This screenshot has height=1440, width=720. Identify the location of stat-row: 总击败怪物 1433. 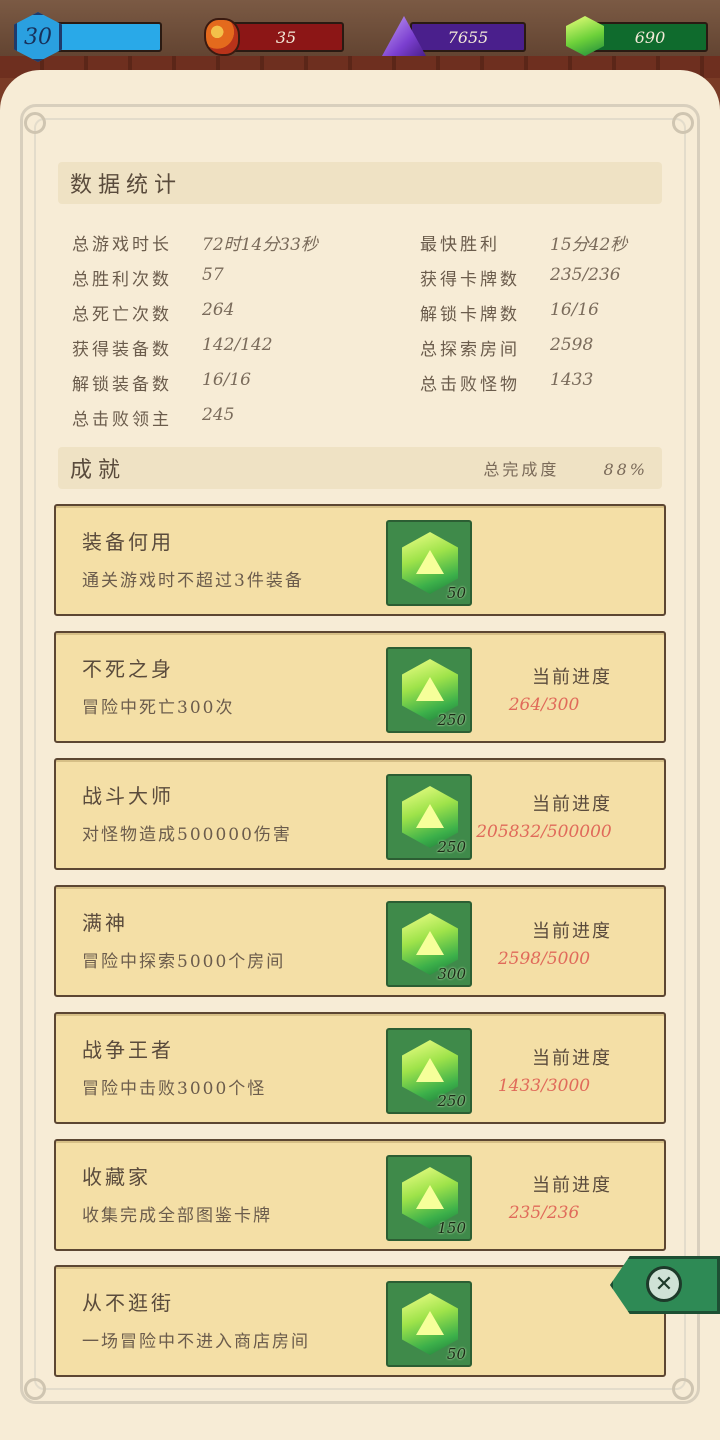
(506, 382).